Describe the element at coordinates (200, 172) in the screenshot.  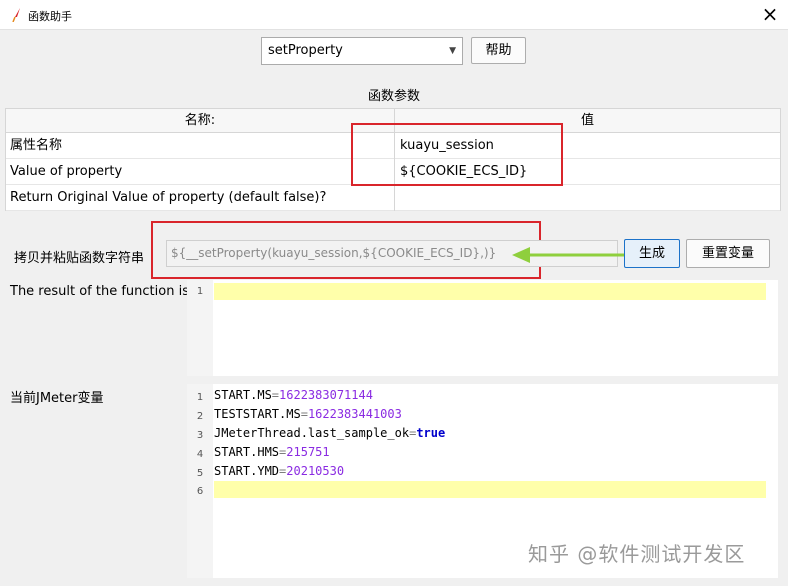
I see `param-name-cell: Value of property` at that location.